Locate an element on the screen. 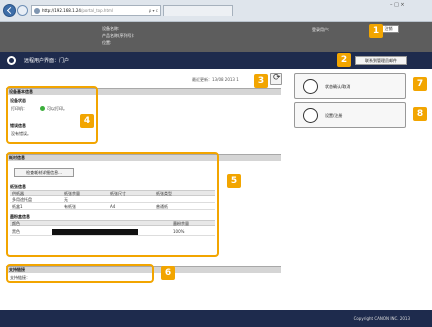  last-updated-value: 13/08 2013 1 is located at coordinates (225, 79).